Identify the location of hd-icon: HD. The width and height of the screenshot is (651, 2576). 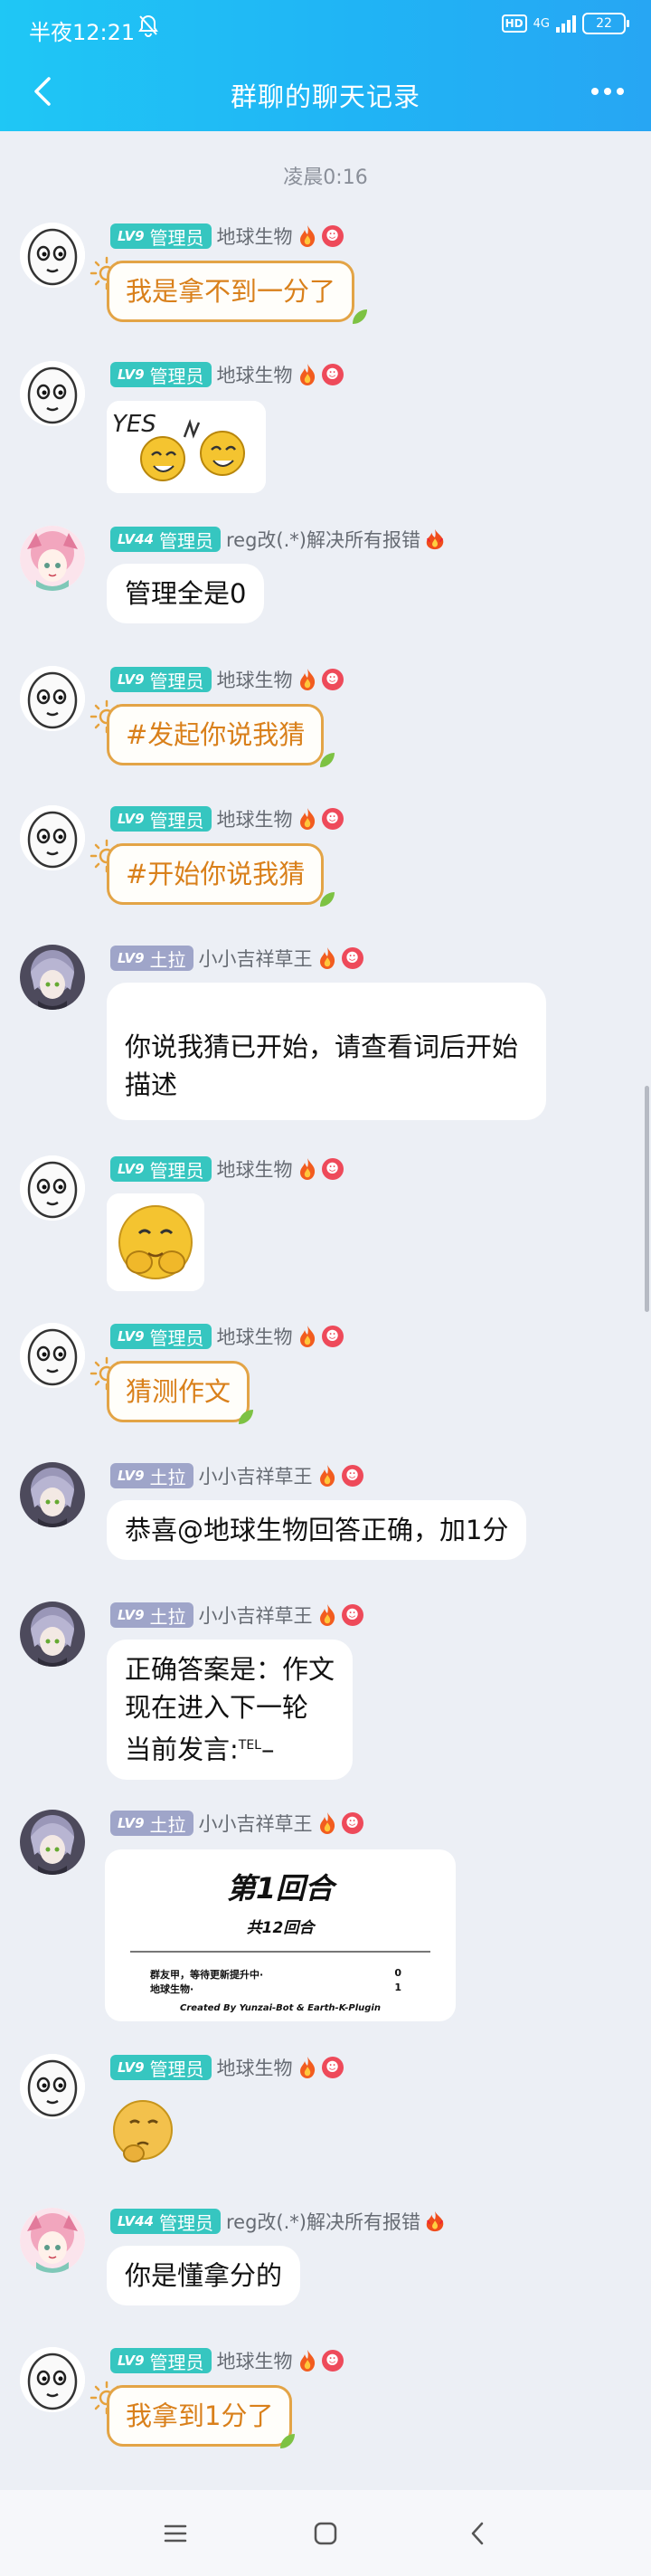
(514, 23).